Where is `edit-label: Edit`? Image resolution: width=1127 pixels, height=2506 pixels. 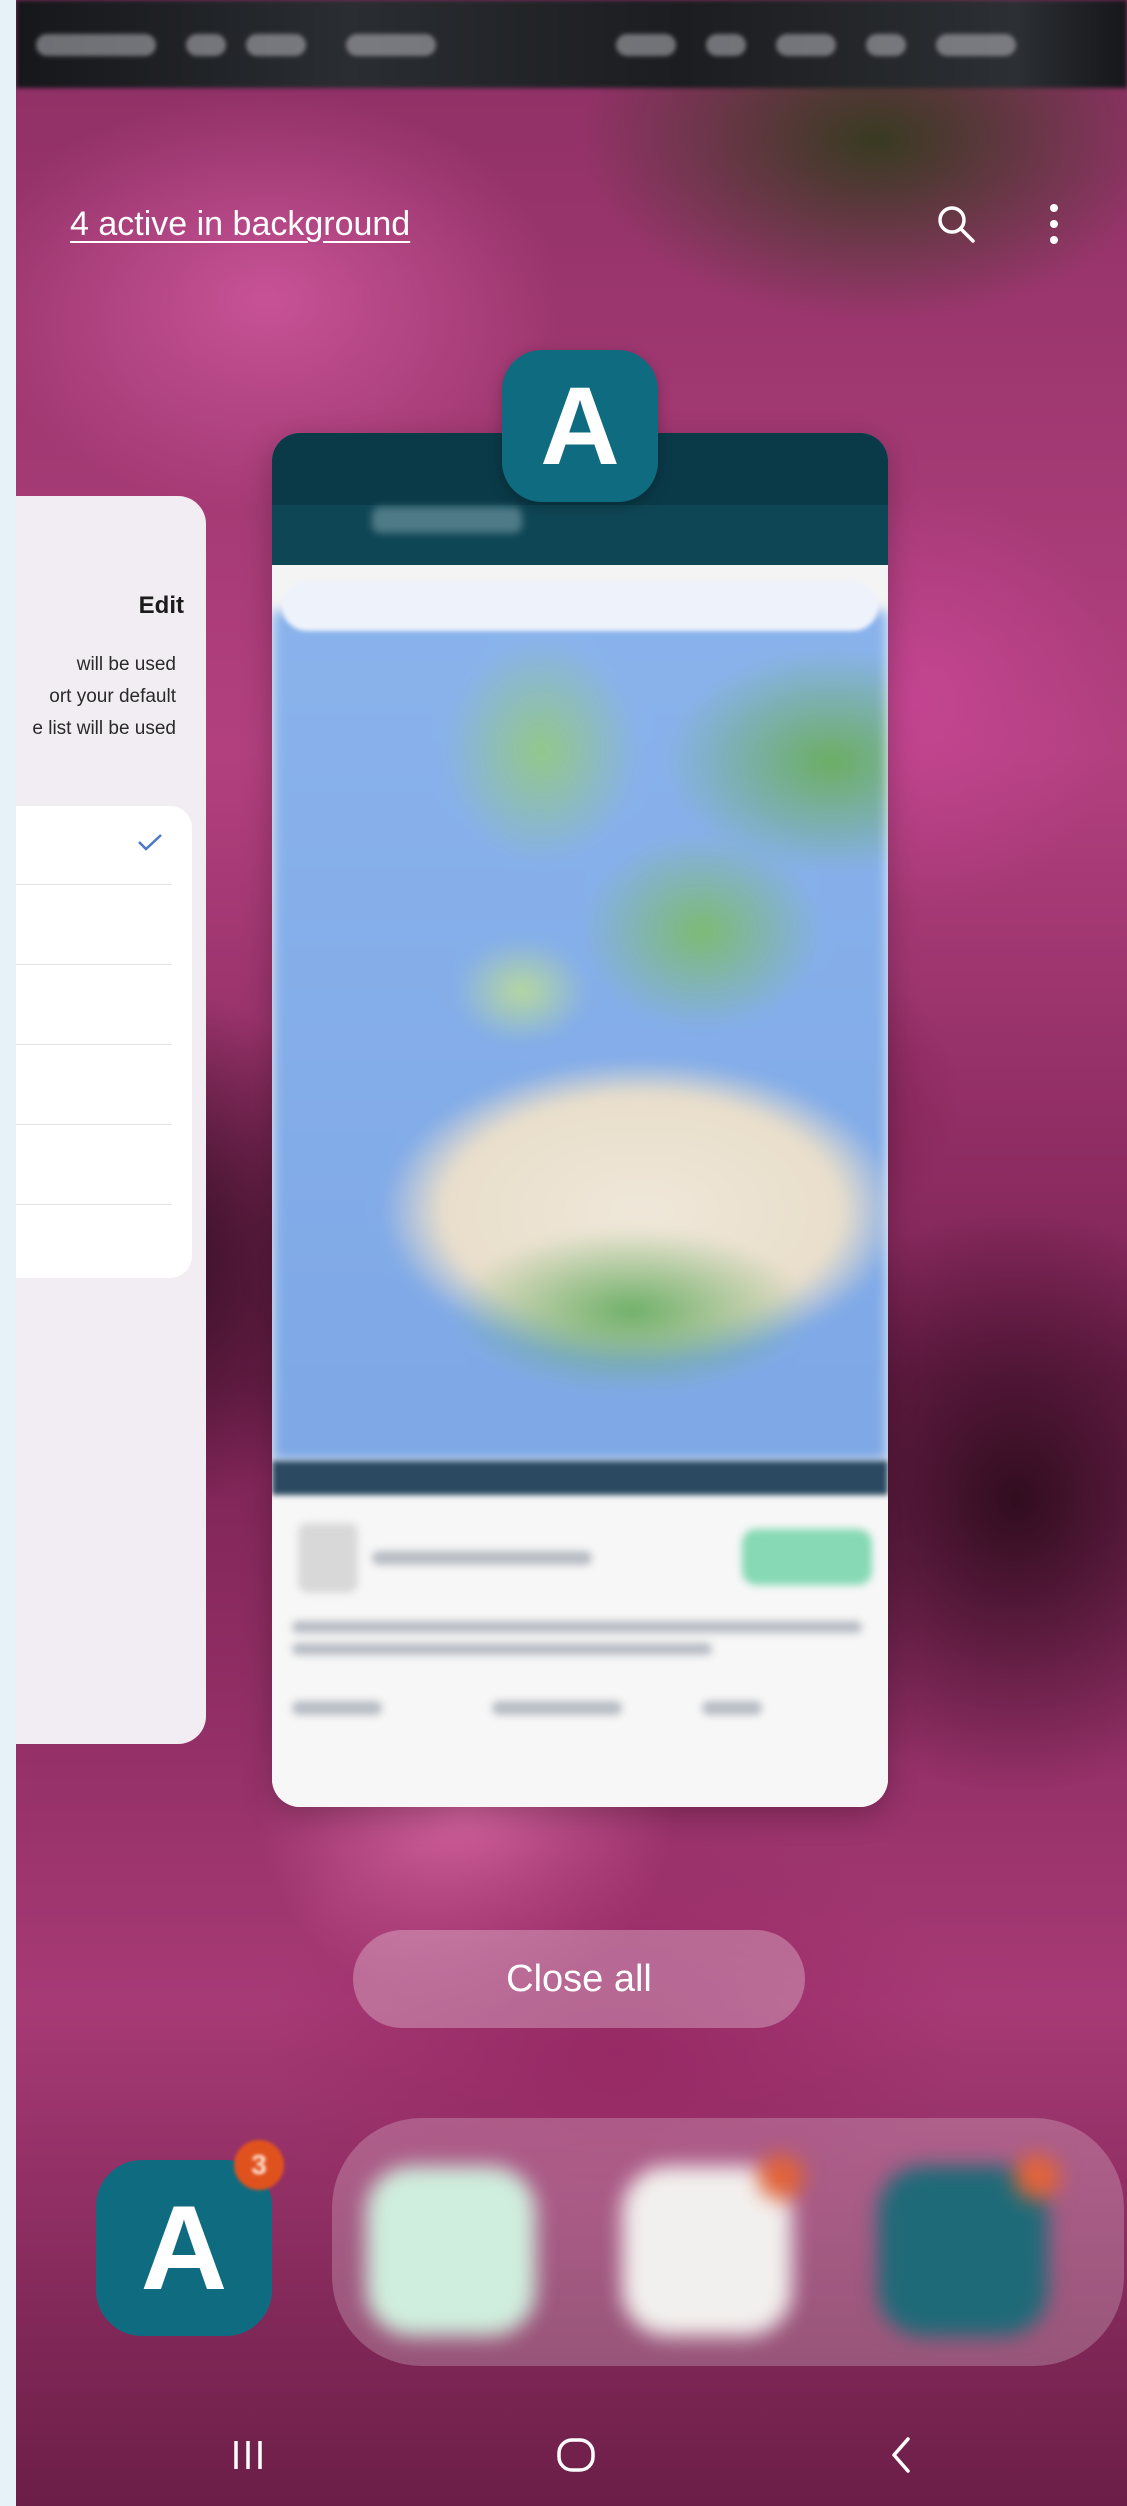 edit-label: Edit is located at coordinates (161, 605).